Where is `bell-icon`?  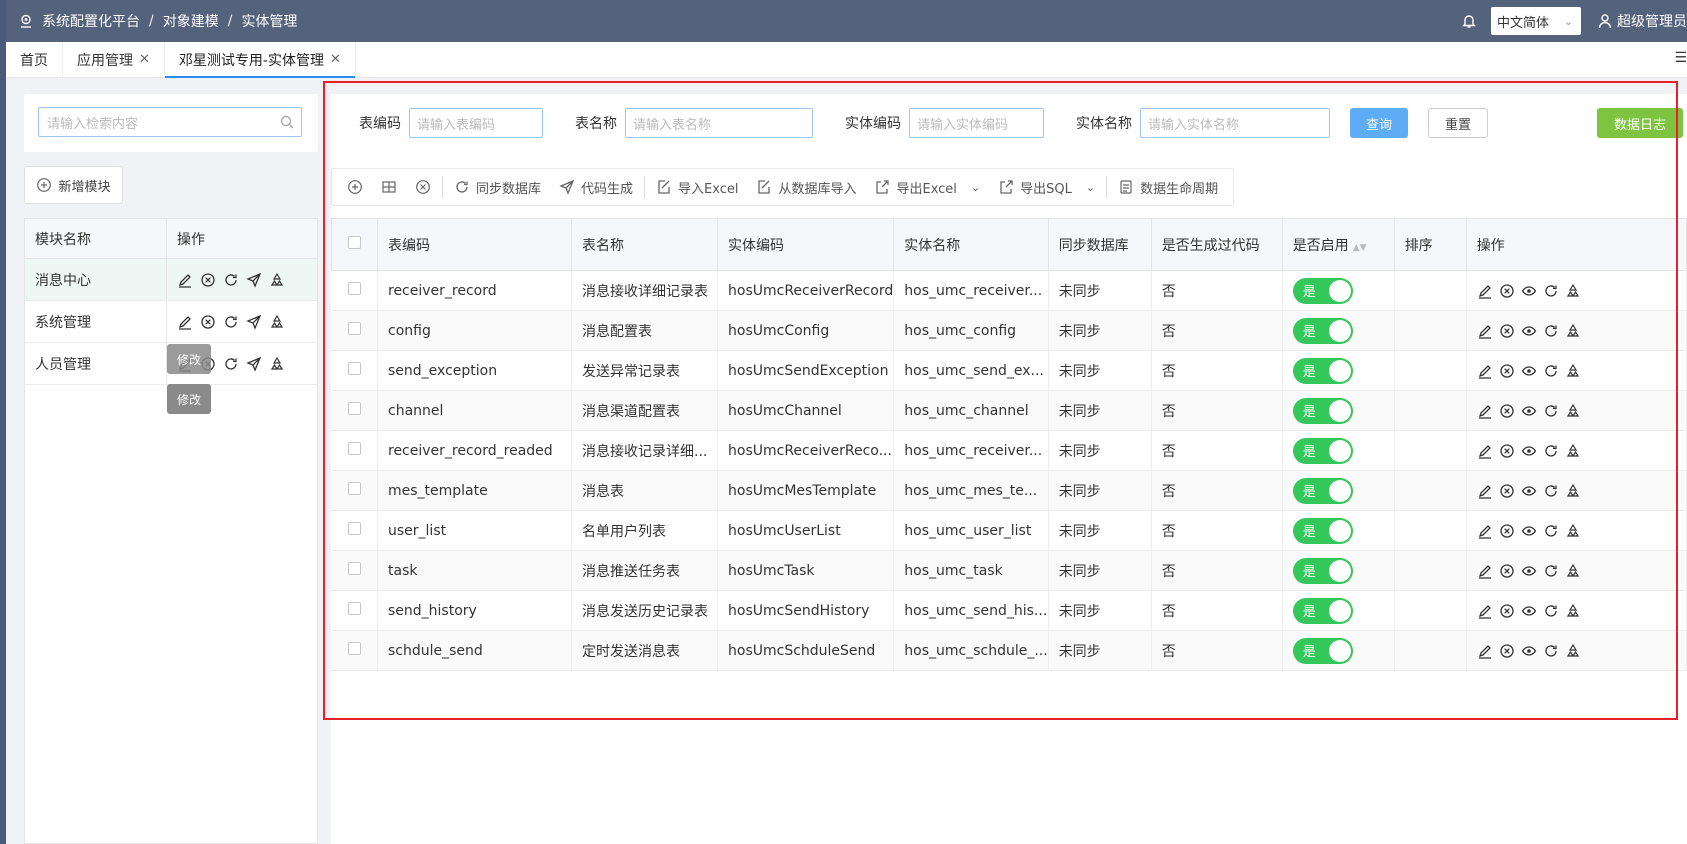 bell-icon is located at coordinates (1469, 21).